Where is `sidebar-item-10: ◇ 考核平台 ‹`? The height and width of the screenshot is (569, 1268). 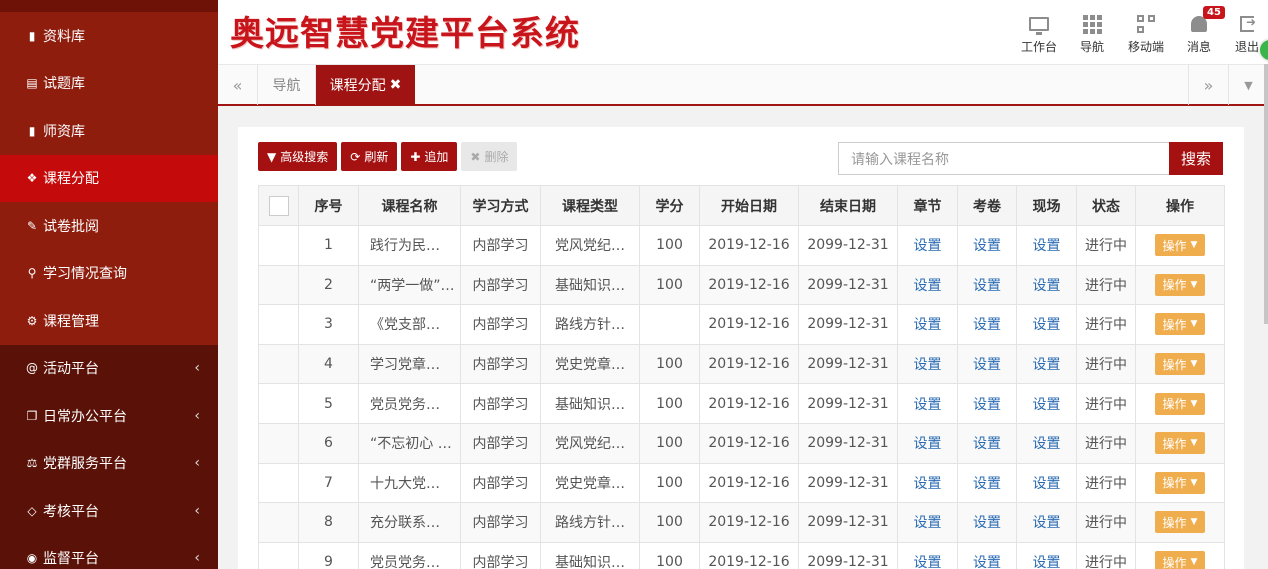 sidebar-item-10: ◇ 考核平台 ‹ is located at coordinates (109, 511).